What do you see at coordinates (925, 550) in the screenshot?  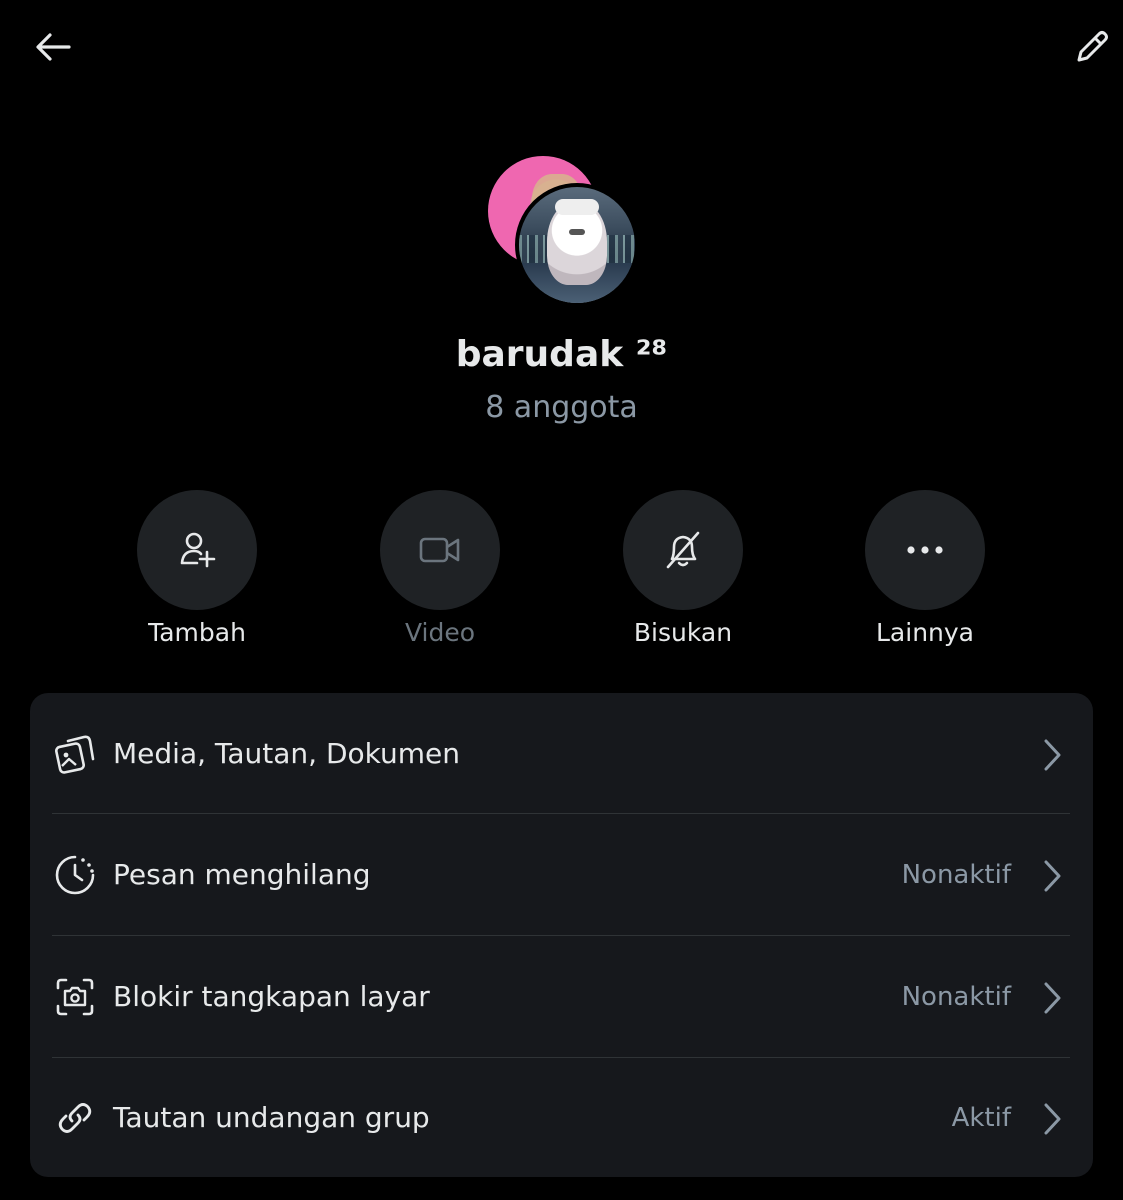 I see `more-dots-icon` at bounding box center [925, 550].